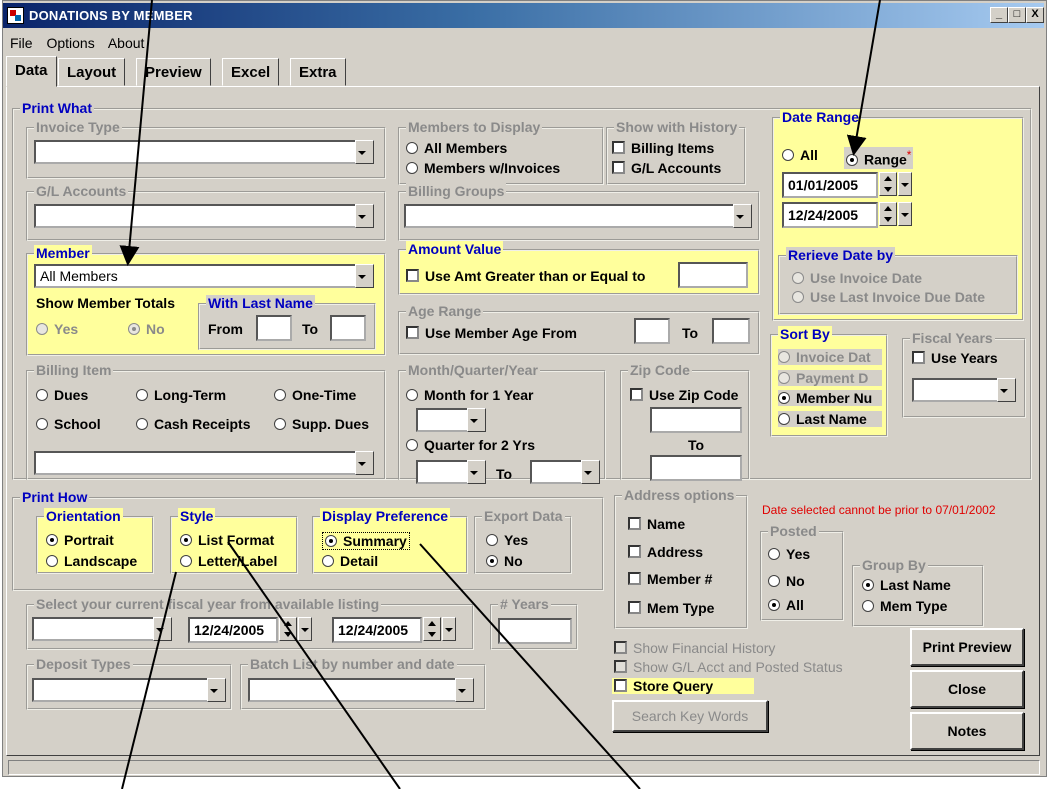 This screenshot has width=1053, height=789. Describe the element at coordinates (80, 540) in the screenshot. I see `orientation-portrait-radio: Portrait` at that location.